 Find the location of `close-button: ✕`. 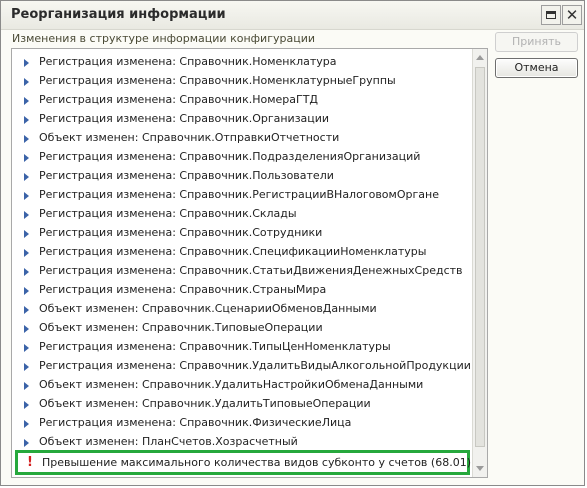

close-button: ✕ is located at coordinates (572, 15).